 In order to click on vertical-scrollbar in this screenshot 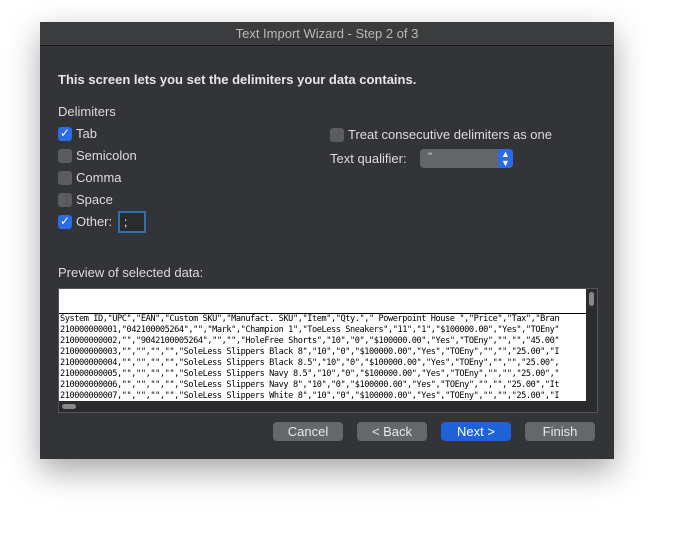, I will do `click(591, 345)`.